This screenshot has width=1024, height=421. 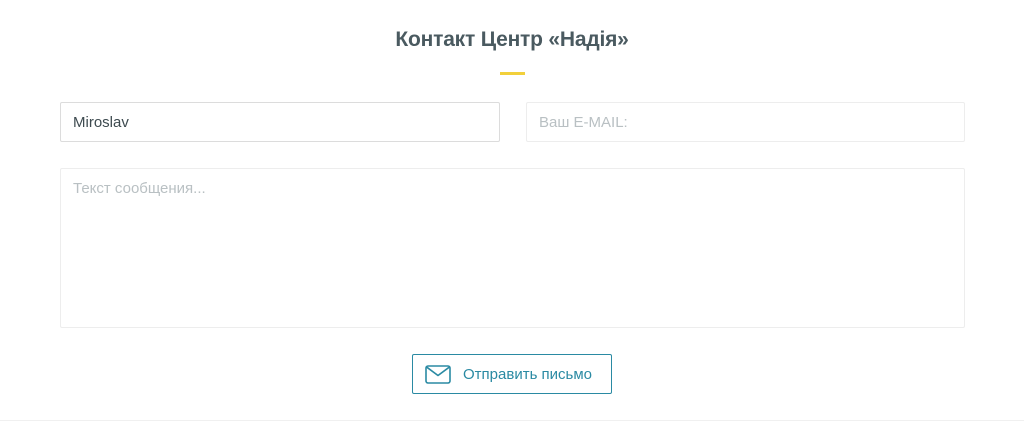 I want to click on envelope-icon, so click(x=438, y=374).